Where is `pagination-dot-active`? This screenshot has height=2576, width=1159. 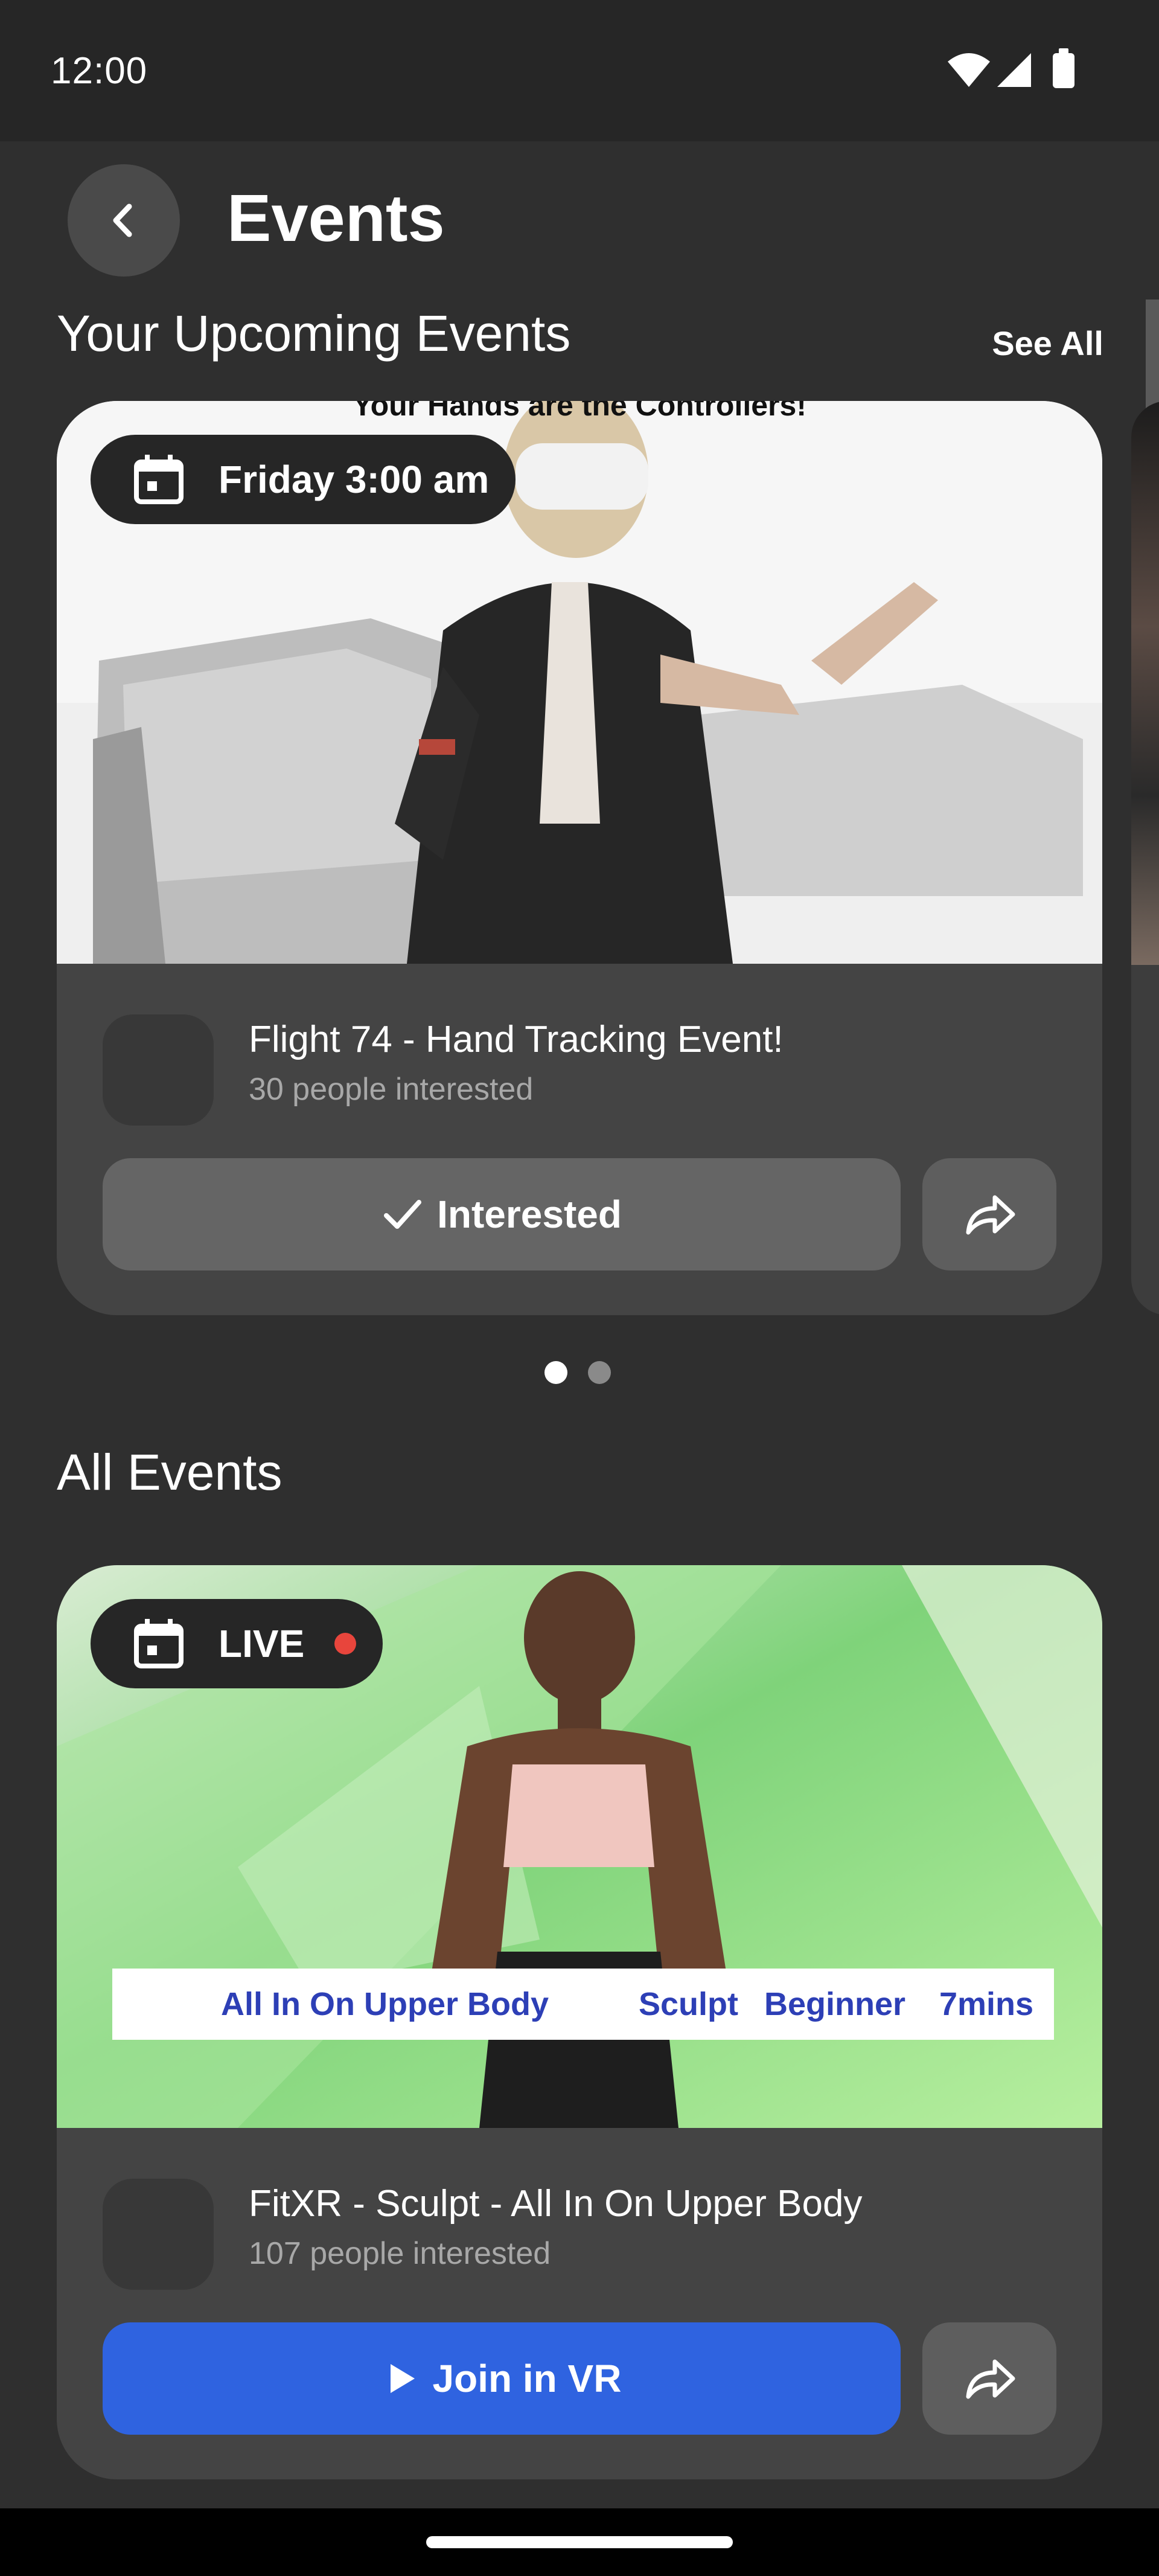
pagination-dot-active is located at coordinates (555, 1372).